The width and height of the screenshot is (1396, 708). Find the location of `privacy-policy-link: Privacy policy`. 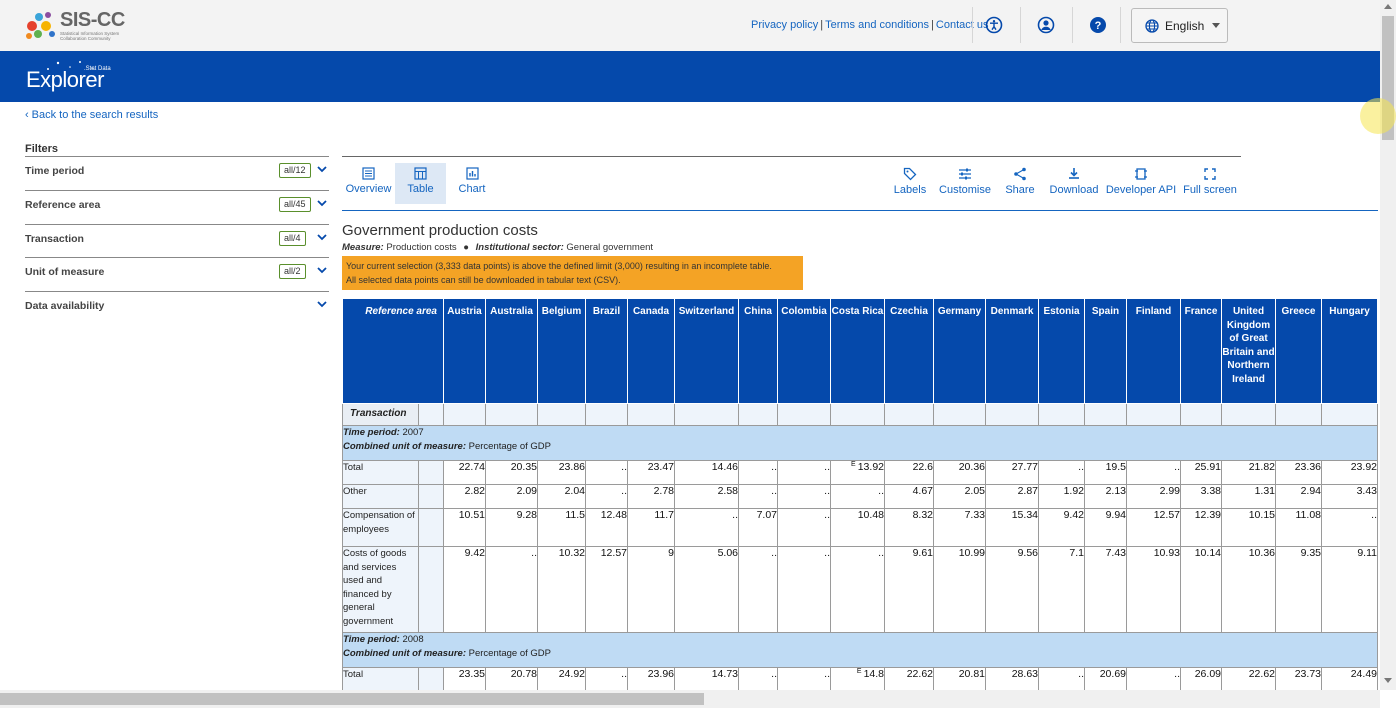

privacy-policy-link: Privacy policy is located at coordinates (784, 25).